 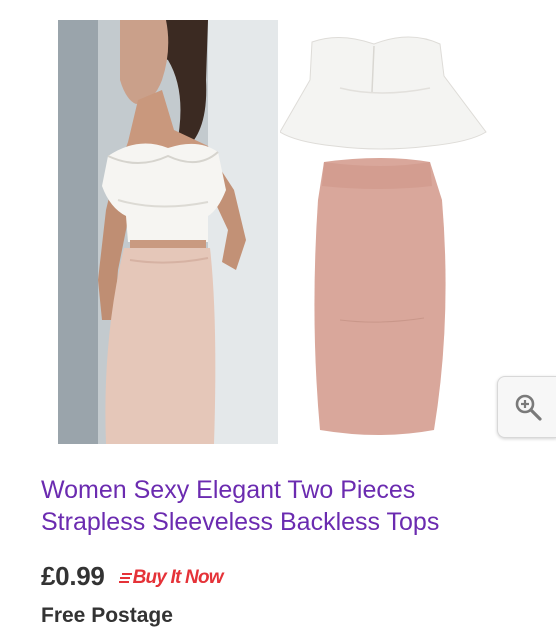 I want to click on zoom-in-icon, so click(x=528, y=407).